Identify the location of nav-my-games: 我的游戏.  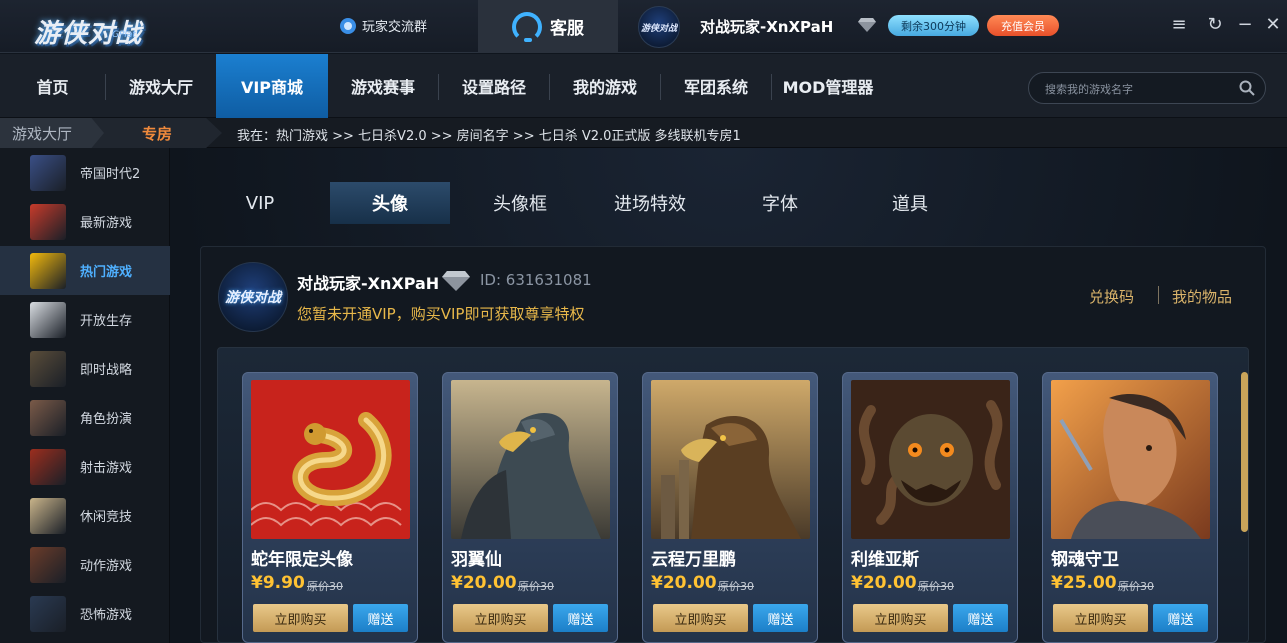
(605, 86).